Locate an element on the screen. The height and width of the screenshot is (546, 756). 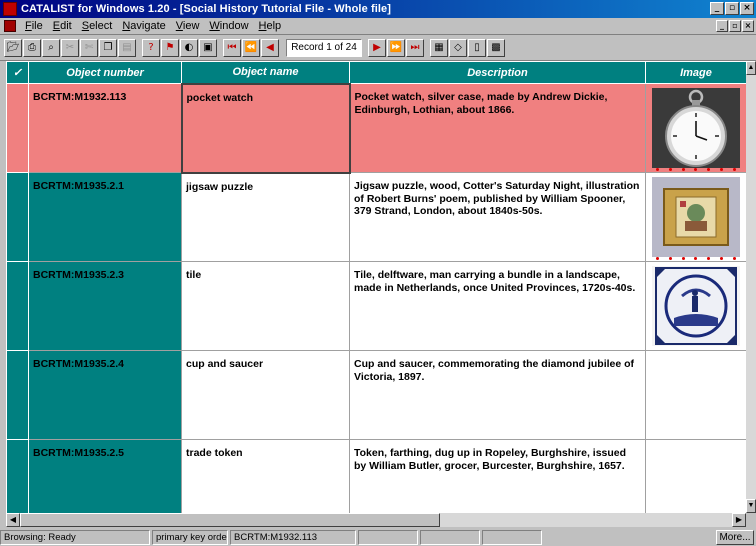
form-view-icon: ◇ is located at coordinates (458, 47).